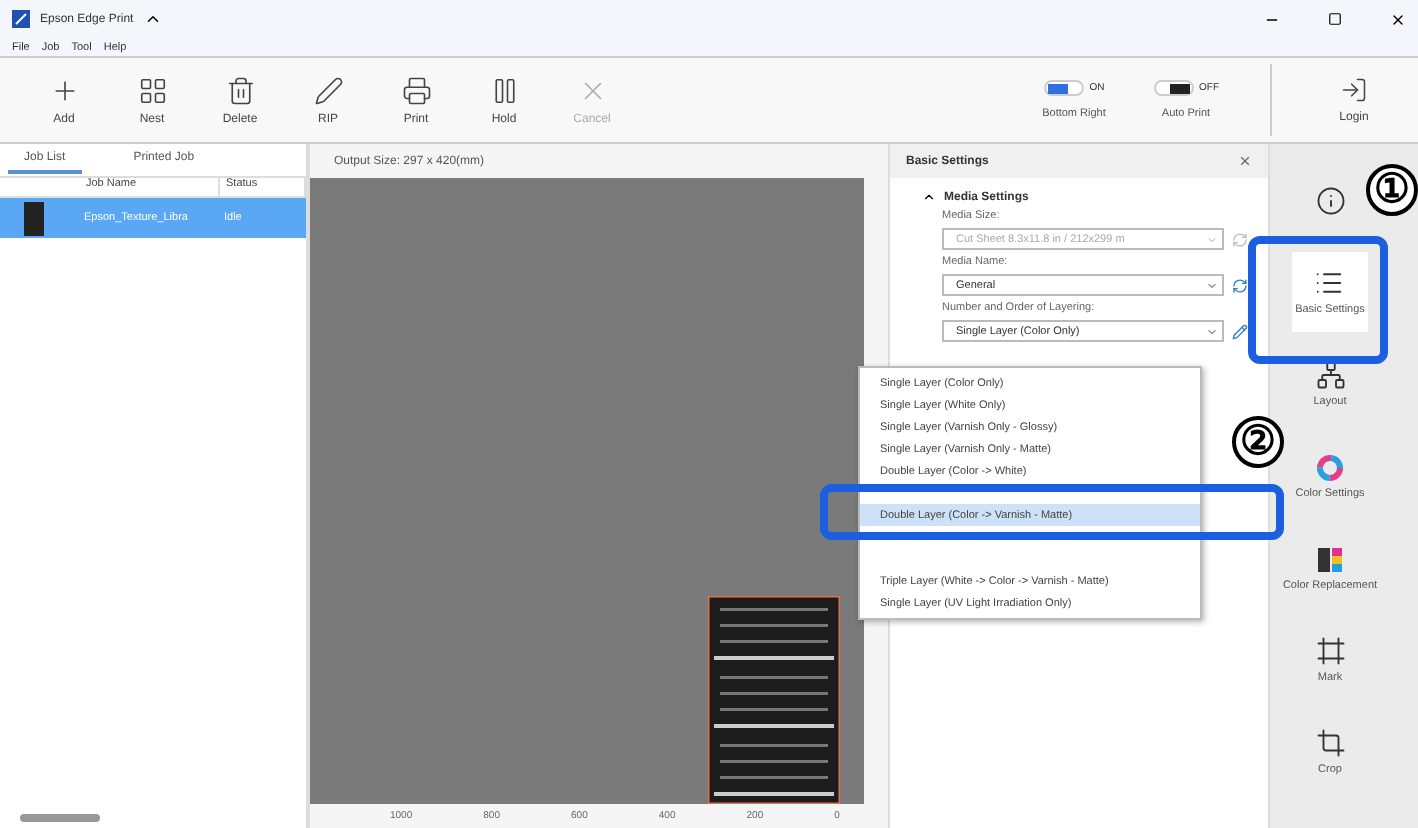 This screenshot has width=1418, height=828. Describe the element at coordinates (328, 90) in the screenshot. I see `pen-icon` at that location.